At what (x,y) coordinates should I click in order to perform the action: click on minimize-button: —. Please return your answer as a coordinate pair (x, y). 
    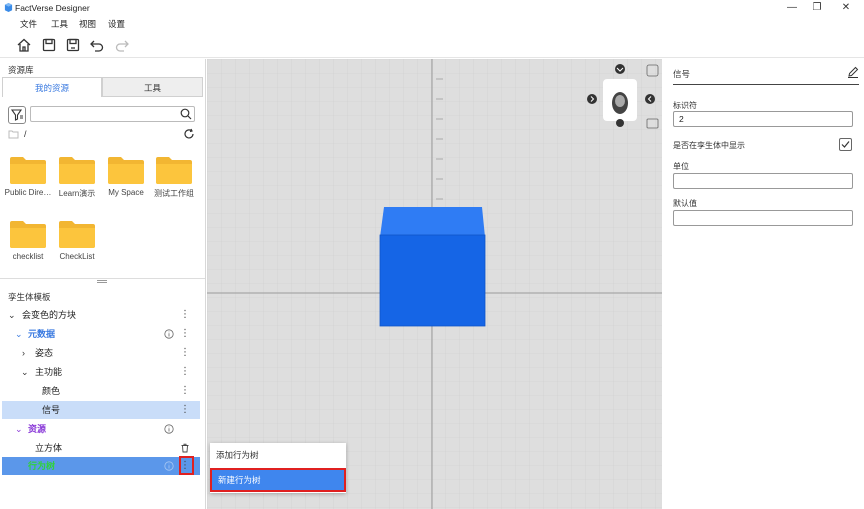
    Looking at the image, I should click on (792, 8).